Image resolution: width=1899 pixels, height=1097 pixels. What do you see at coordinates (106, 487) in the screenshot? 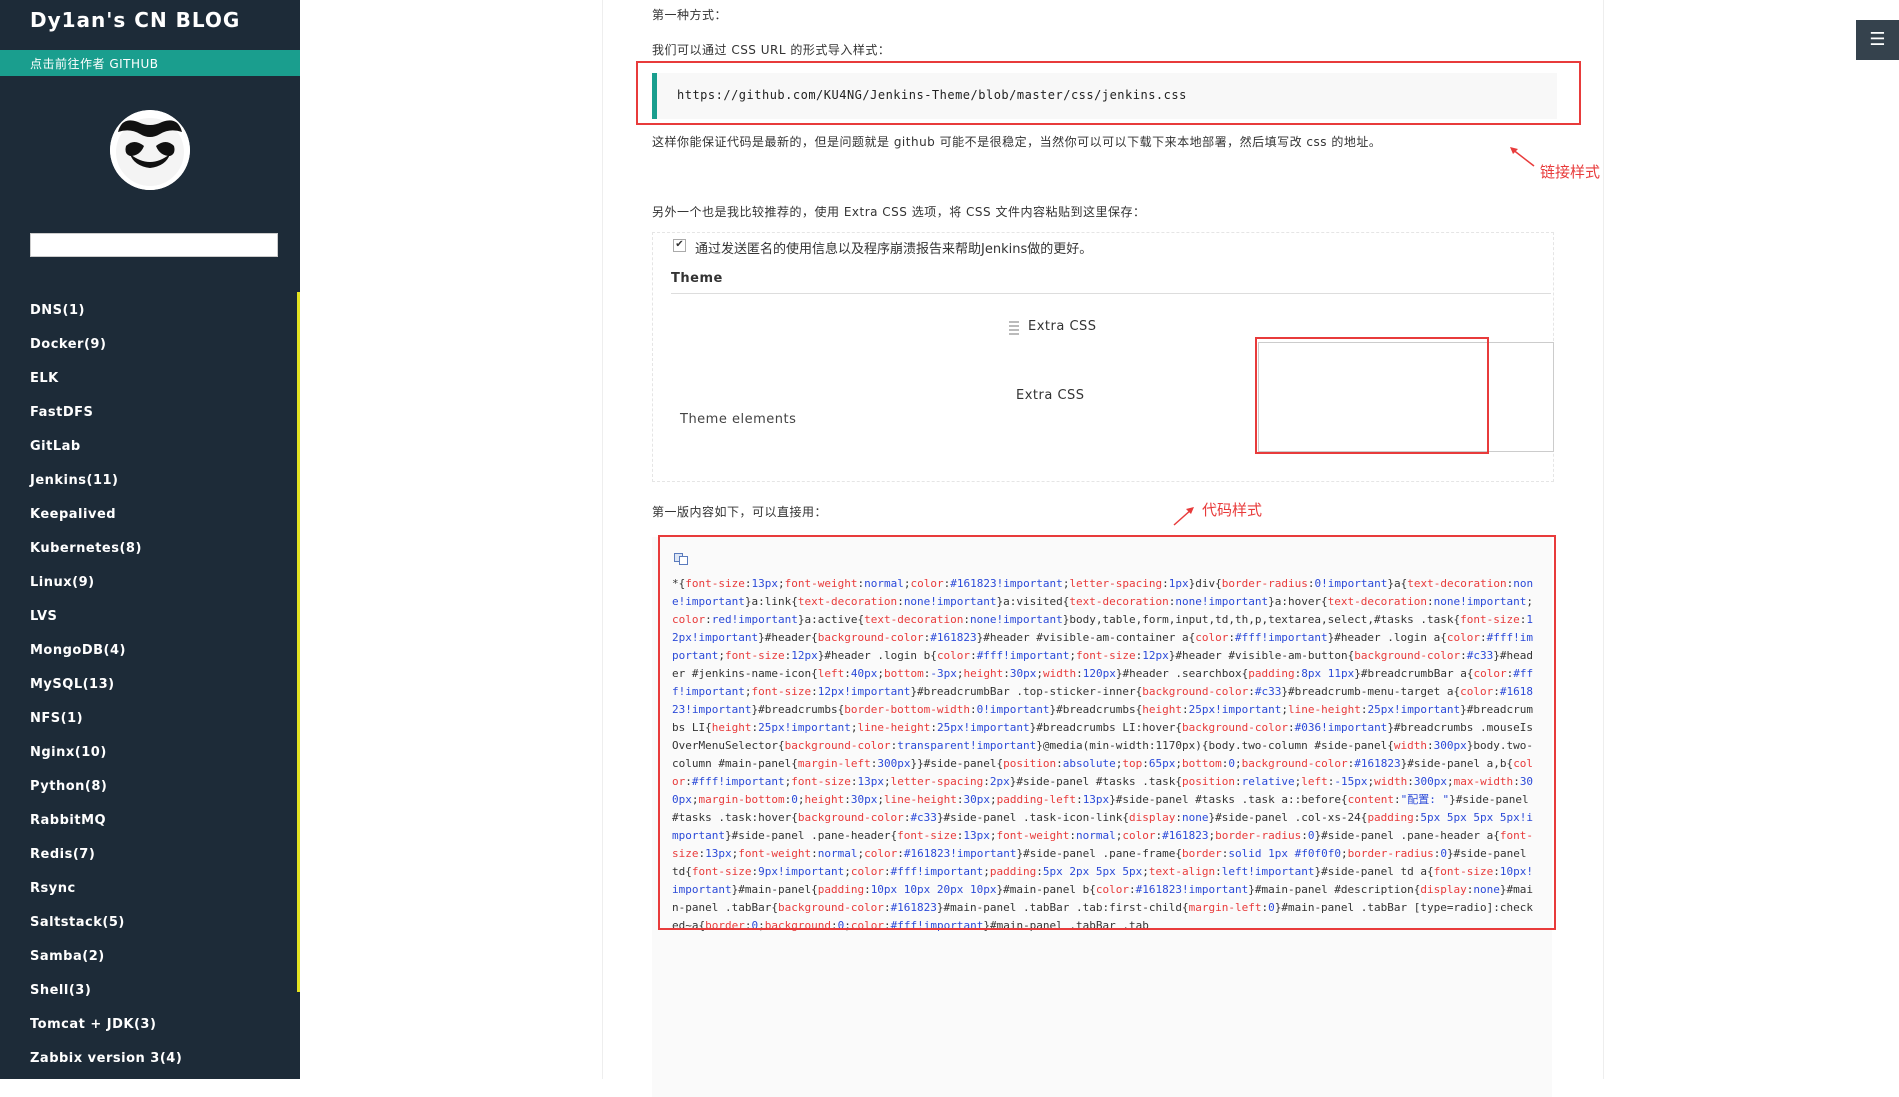
I see `category-item-jenkins: Jenkins(11)` at bounding box center [106, 487].